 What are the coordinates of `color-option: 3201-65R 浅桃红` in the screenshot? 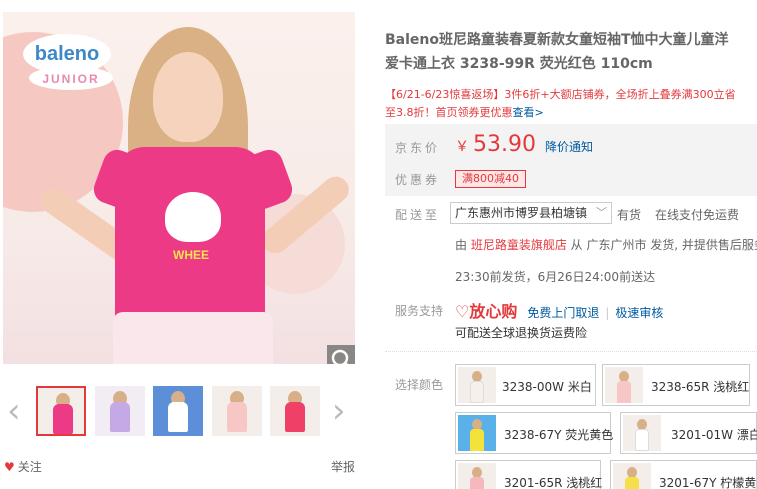 It's located at (529, 474).